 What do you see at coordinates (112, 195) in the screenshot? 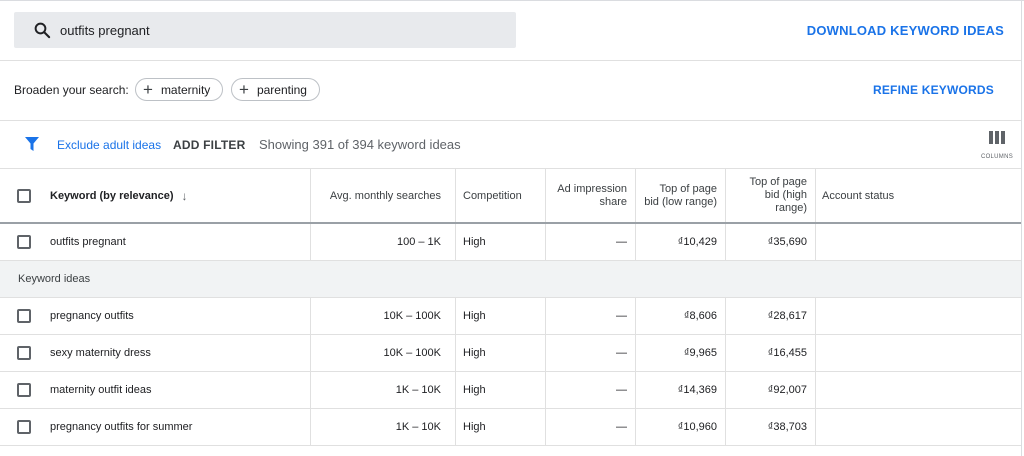
I see `header-keyword-label: Keyword (by relevance)` at bounding box center [112, 195].